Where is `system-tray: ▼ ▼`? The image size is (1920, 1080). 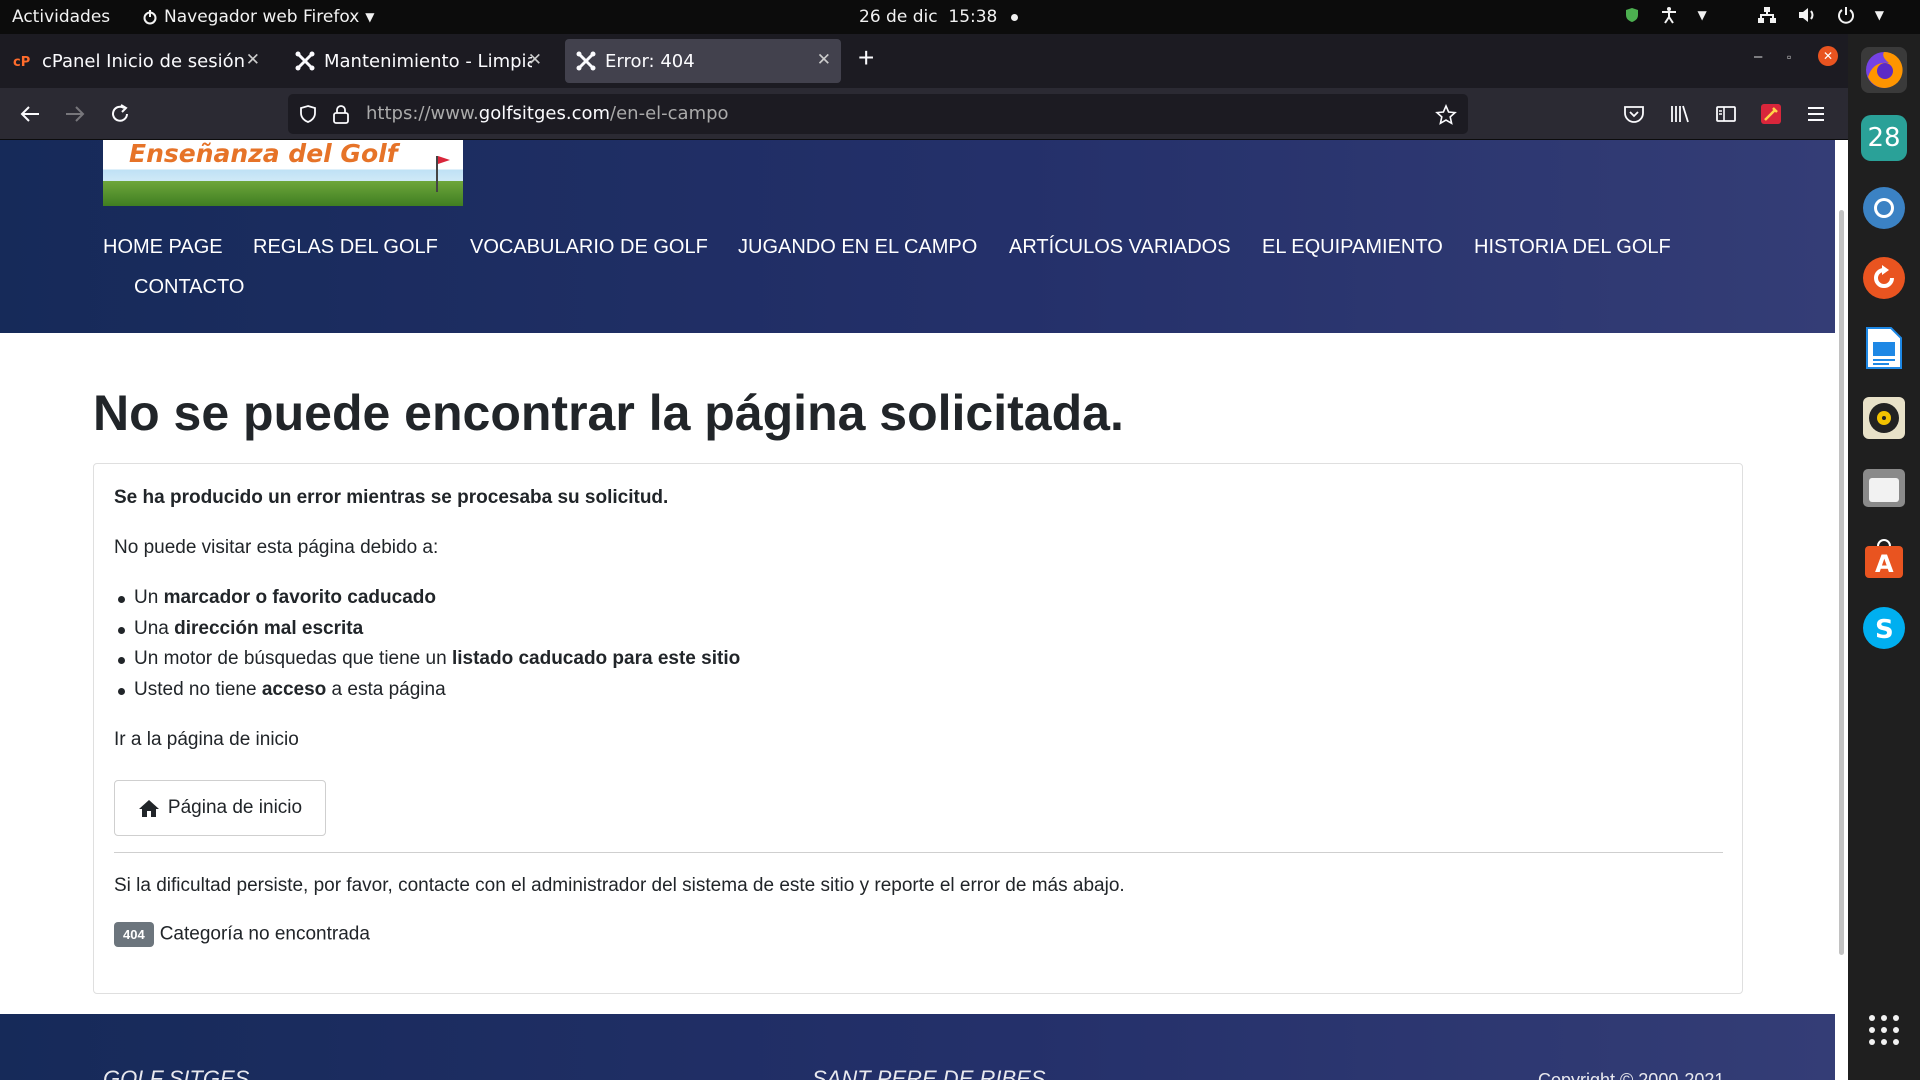
system-tray: ▼ ▼ is located at coordinates (1754, 15).